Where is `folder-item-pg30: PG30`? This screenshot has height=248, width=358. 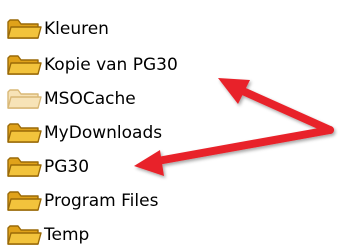
folder-item-pg30: PG30 is located at coordinates (47, 167).